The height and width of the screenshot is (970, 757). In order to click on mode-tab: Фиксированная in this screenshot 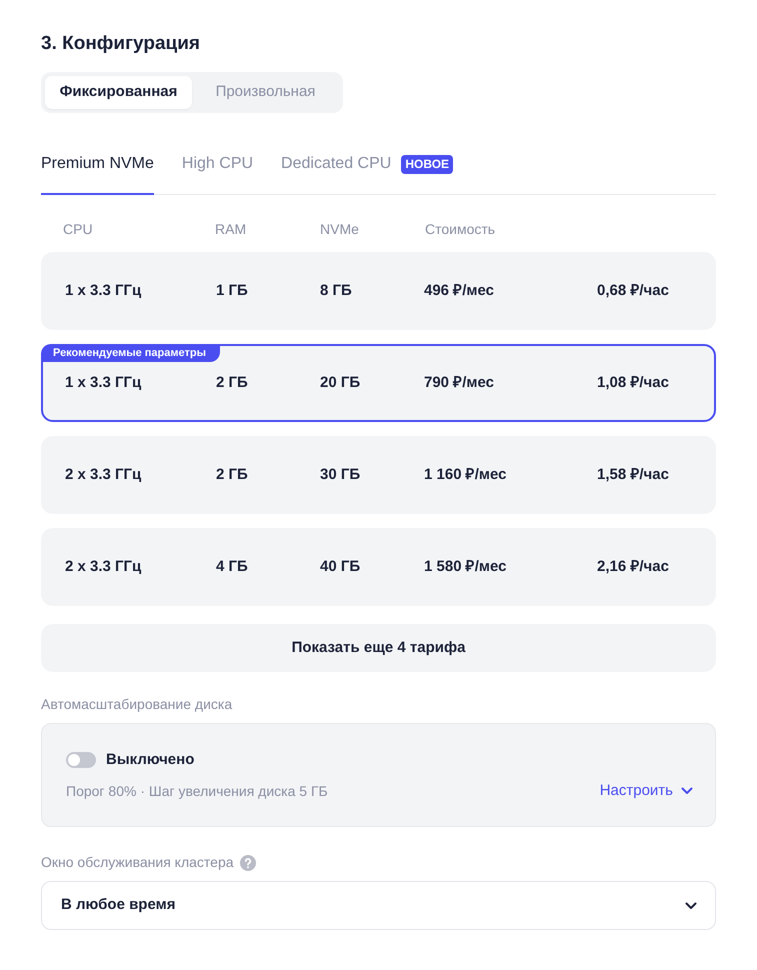, I will do `click(118, 92)`.